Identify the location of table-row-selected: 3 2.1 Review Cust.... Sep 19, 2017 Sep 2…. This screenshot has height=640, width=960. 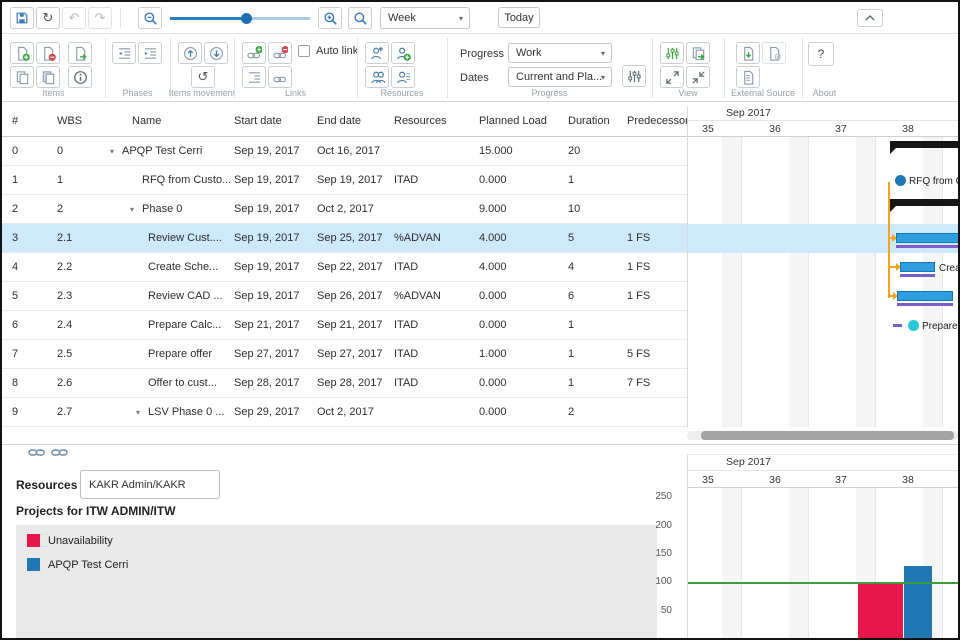
(344, 238).